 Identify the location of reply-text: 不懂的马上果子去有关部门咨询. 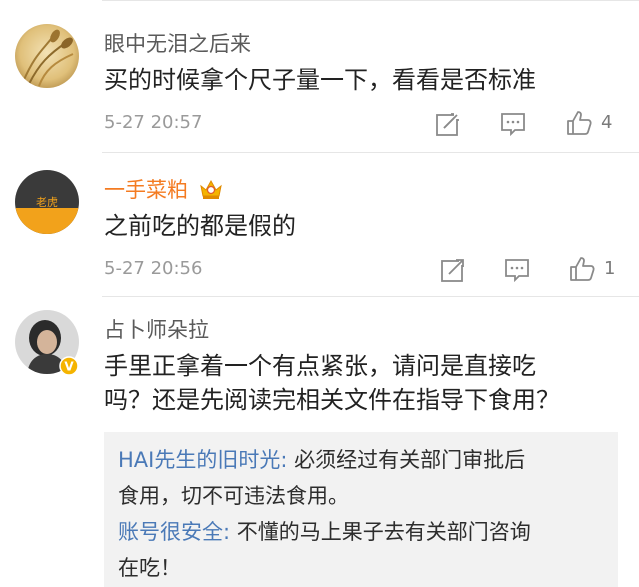
(380, 532).